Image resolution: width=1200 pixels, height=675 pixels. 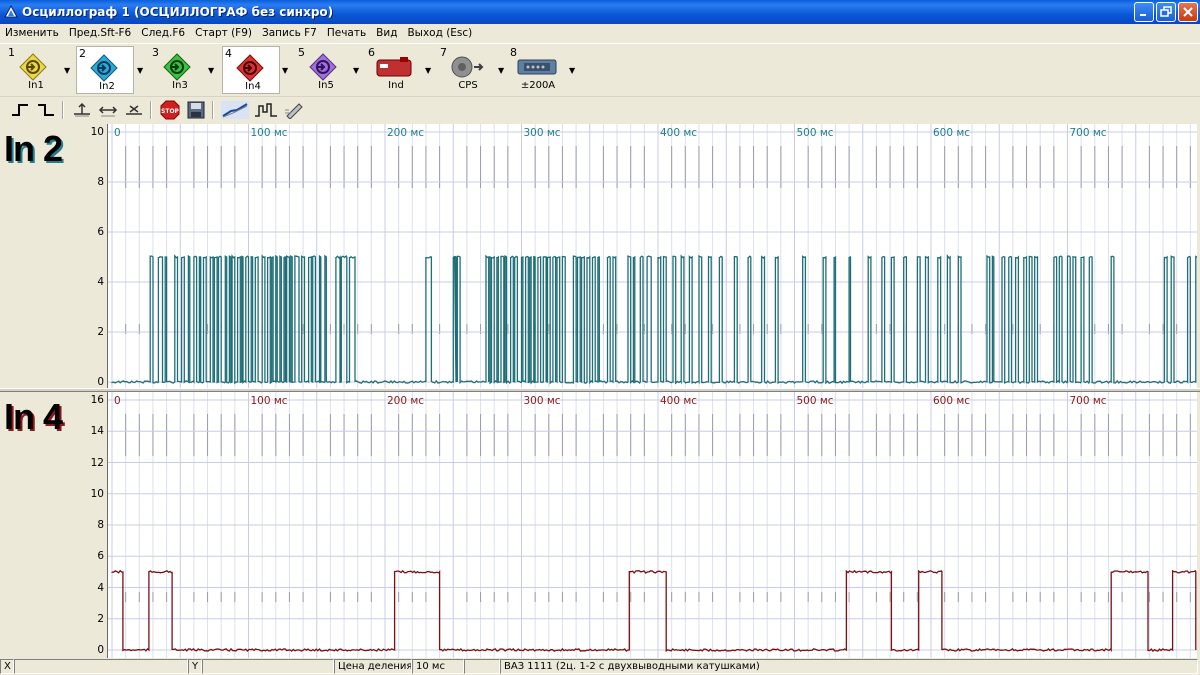 I want to click on time-label: 100 мс, so click(x=269, y=401).